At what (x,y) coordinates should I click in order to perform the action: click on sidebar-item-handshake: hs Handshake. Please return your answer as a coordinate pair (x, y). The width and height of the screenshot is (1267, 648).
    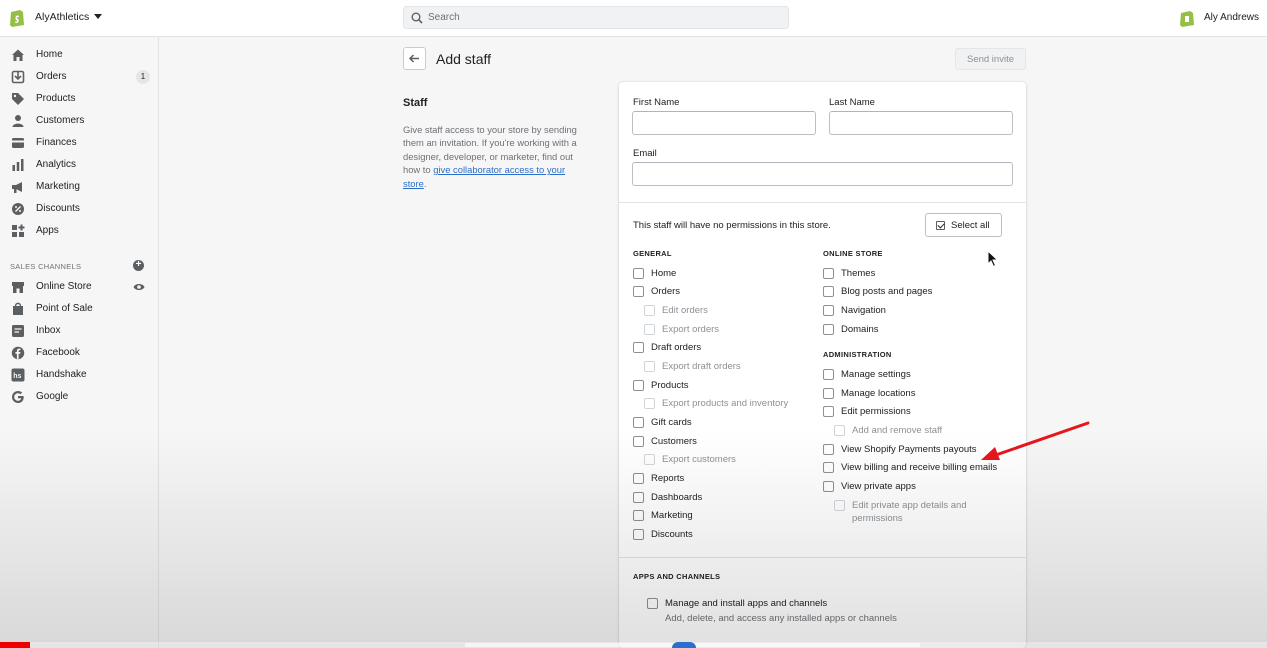
    Looking at the image, I should click on (79, 375).